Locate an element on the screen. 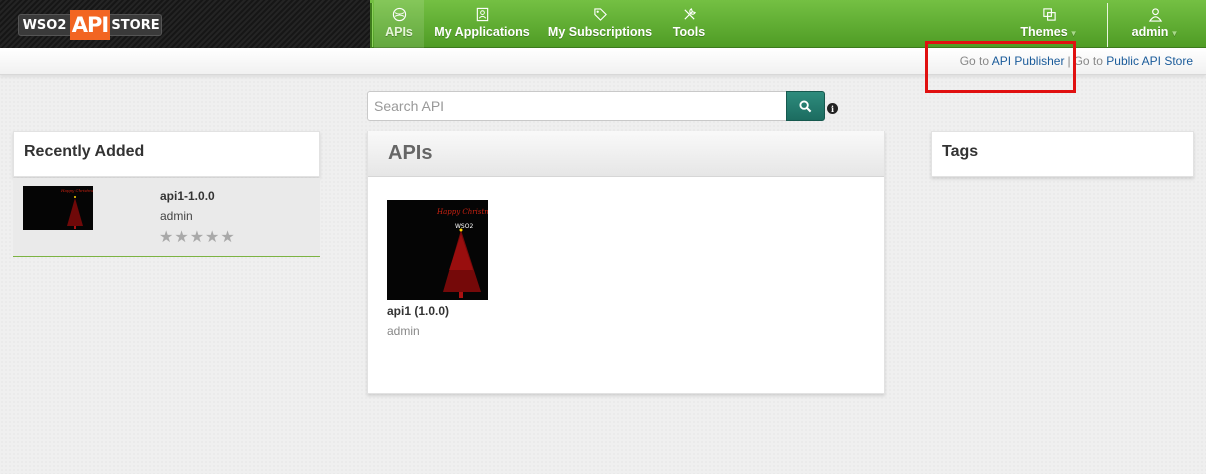  nav-my-applications: My Applications is located at coordinates (482, 24).